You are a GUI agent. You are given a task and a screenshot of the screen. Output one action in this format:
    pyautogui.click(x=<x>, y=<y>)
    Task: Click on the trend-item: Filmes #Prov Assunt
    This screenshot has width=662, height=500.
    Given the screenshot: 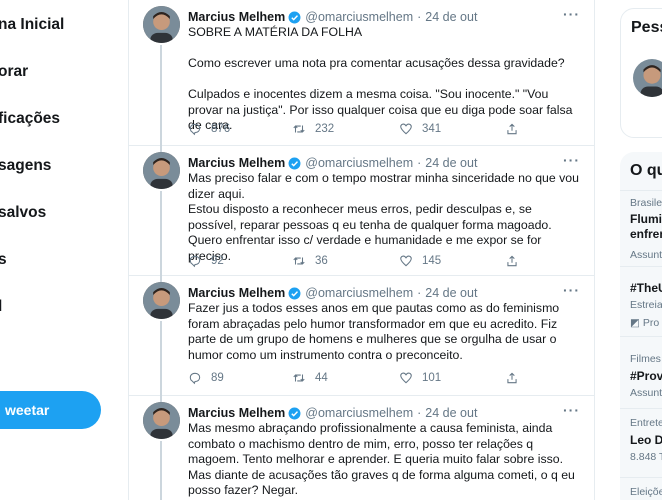 What is the action you would take?
    pyautogui.click(x=641, y=367)
    